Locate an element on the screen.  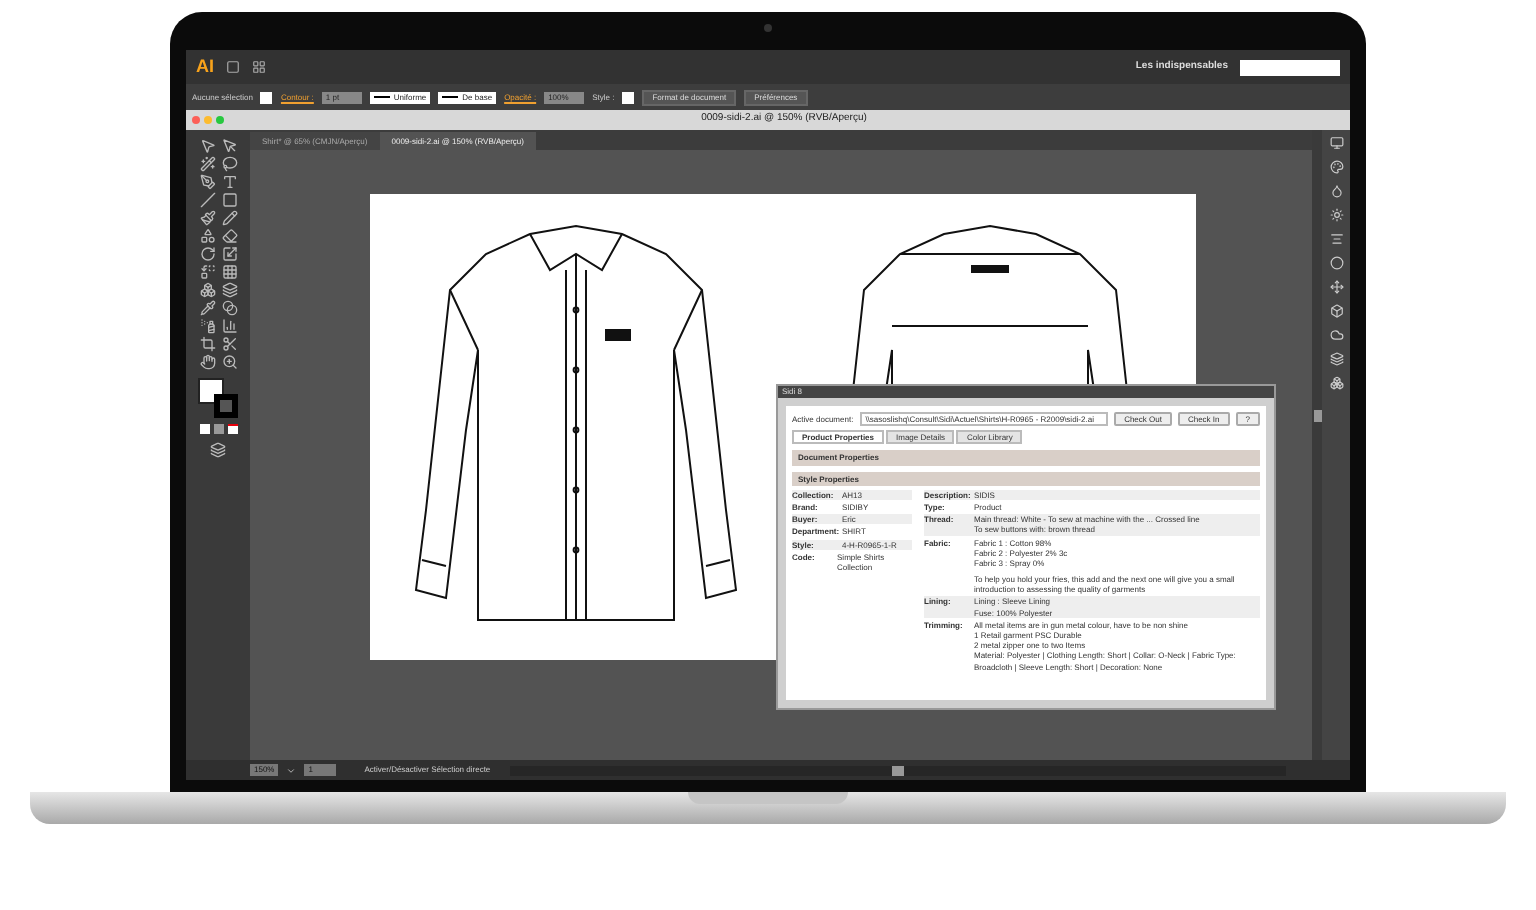
color-mode-icon is located at coordinates (204, 429).